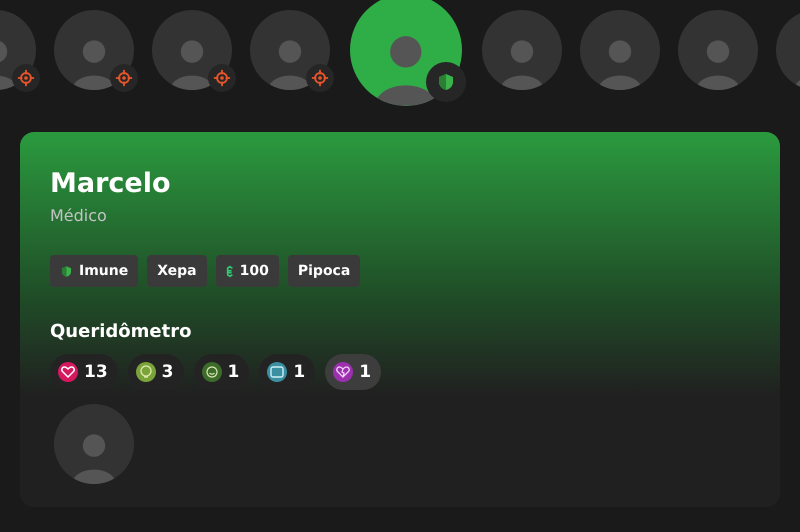  Describe the element at coordinates (121, 331) in the screenshot. I see `section-title: Queridômetro` at that location.